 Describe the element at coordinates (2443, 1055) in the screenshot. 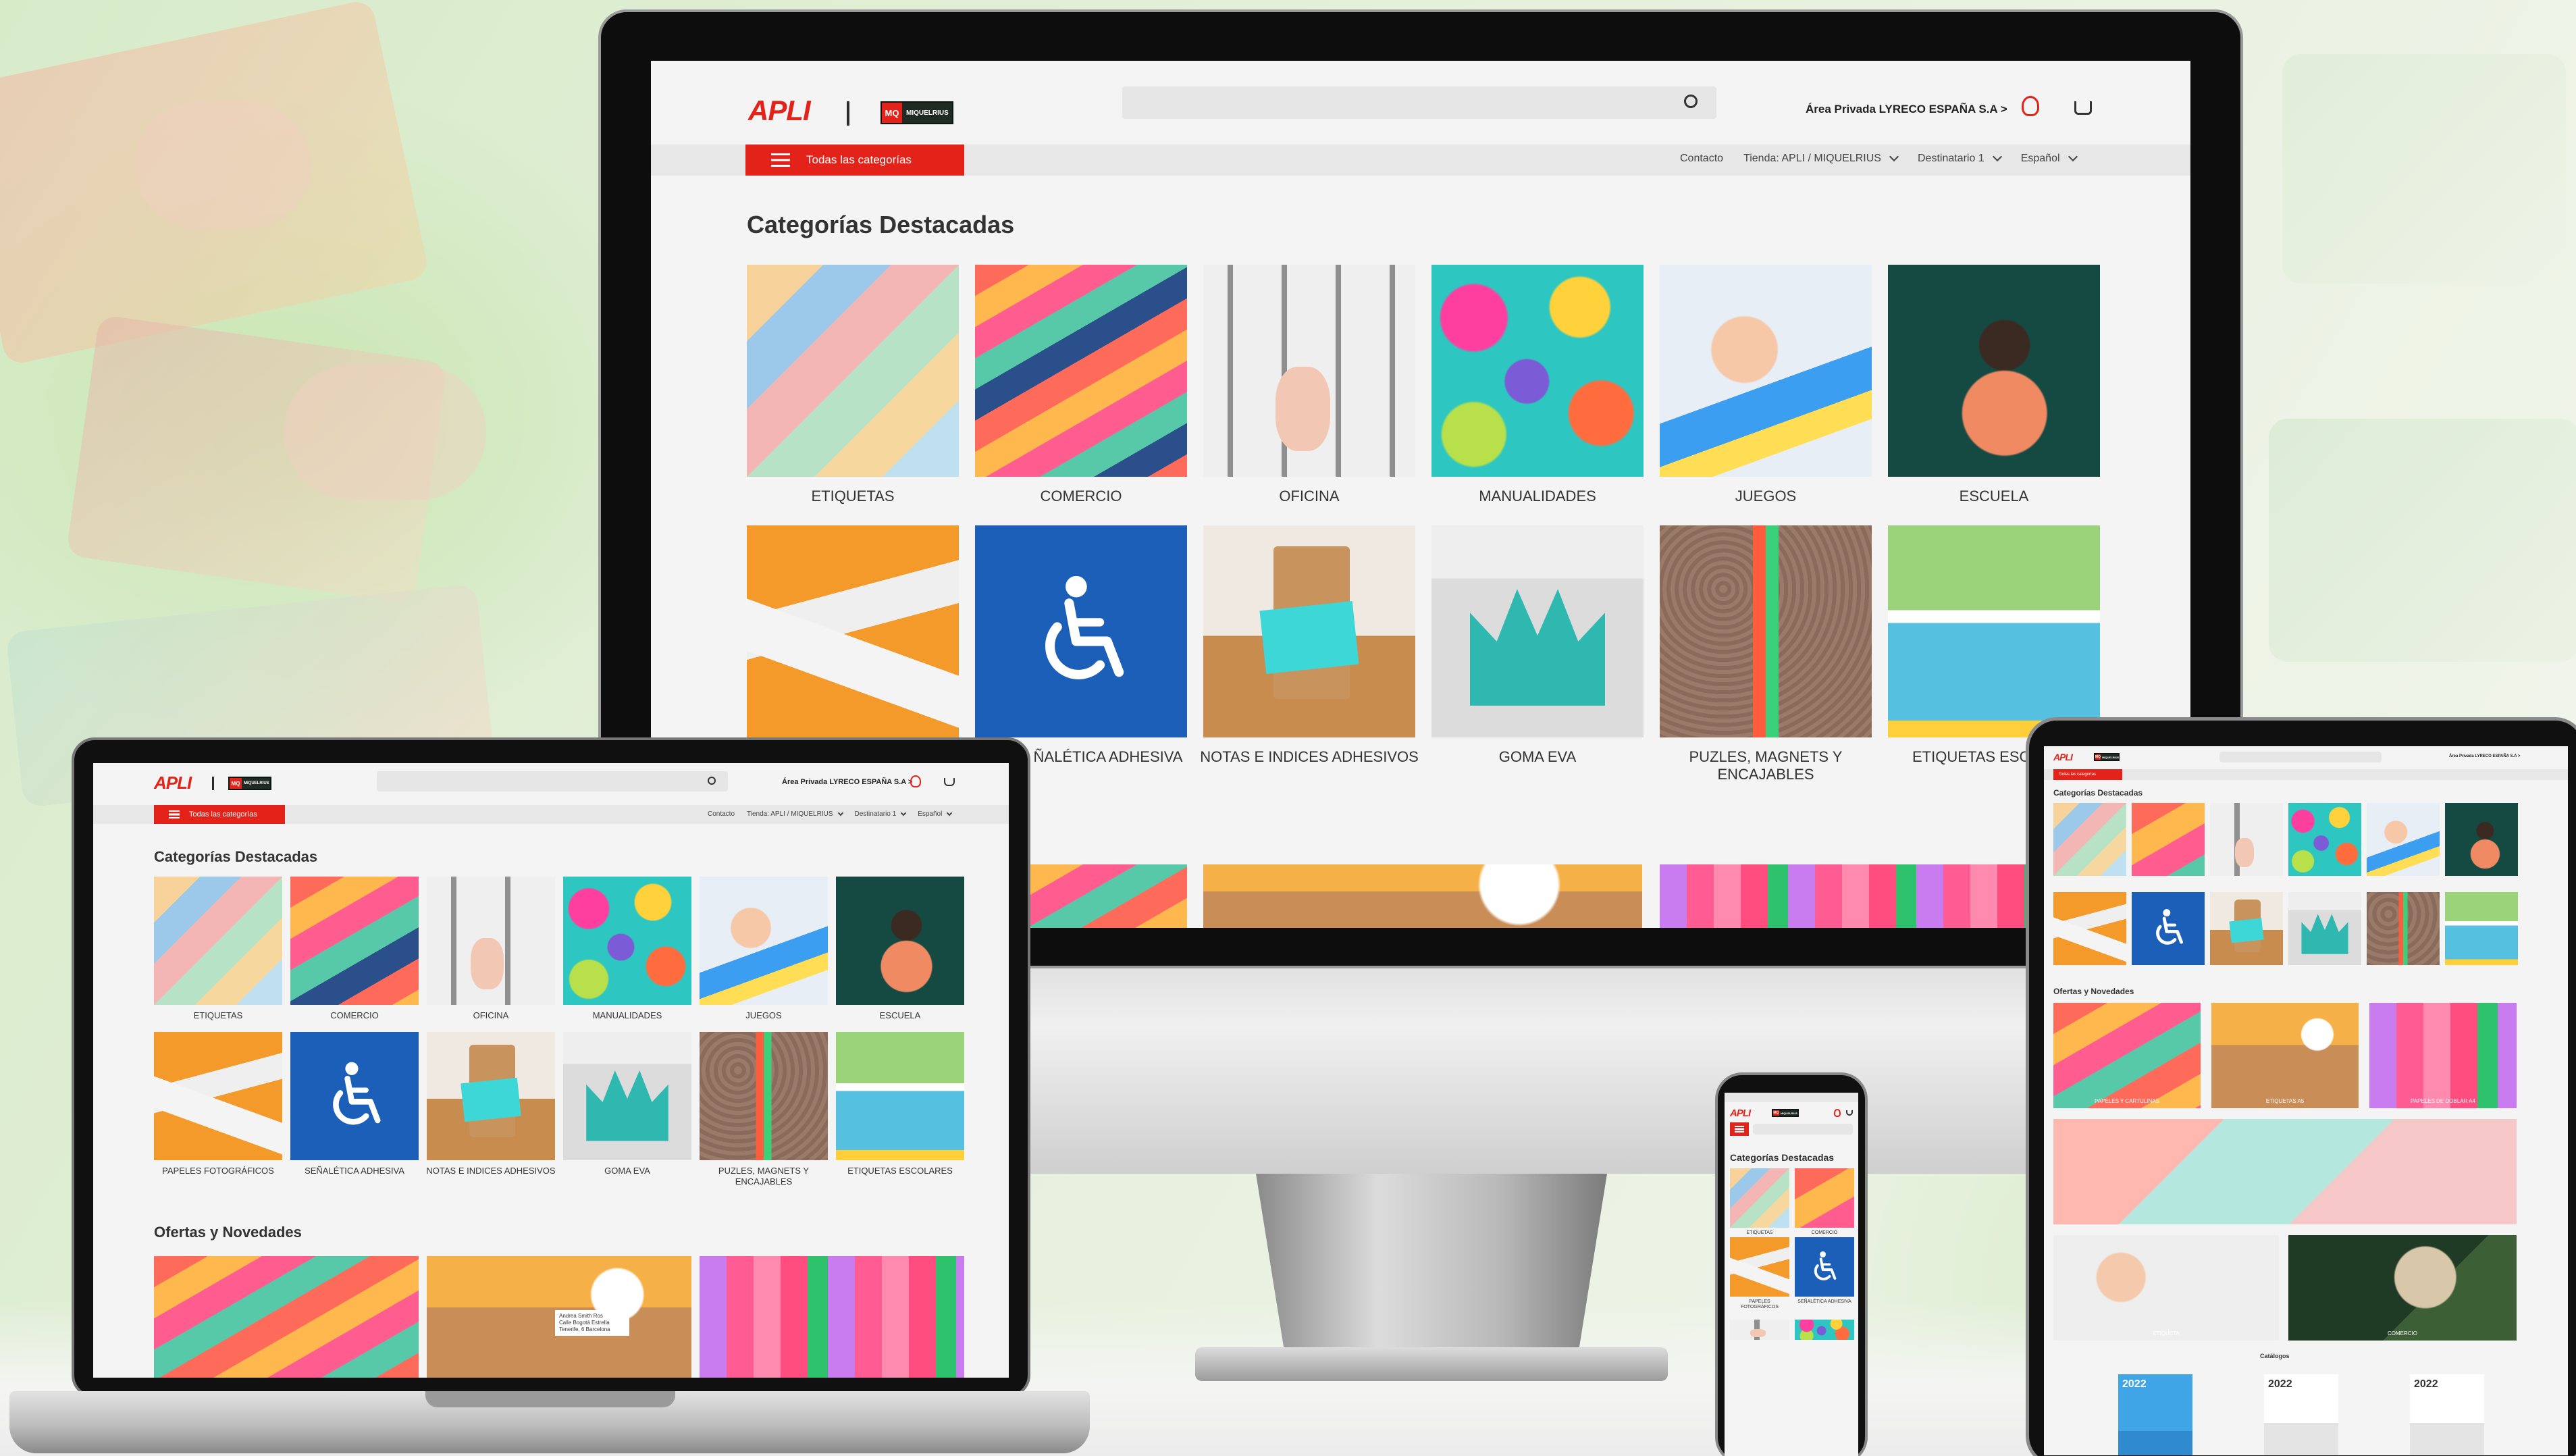

I see `offer-tile: PAPELES DE DOBLAR A4` at that location.